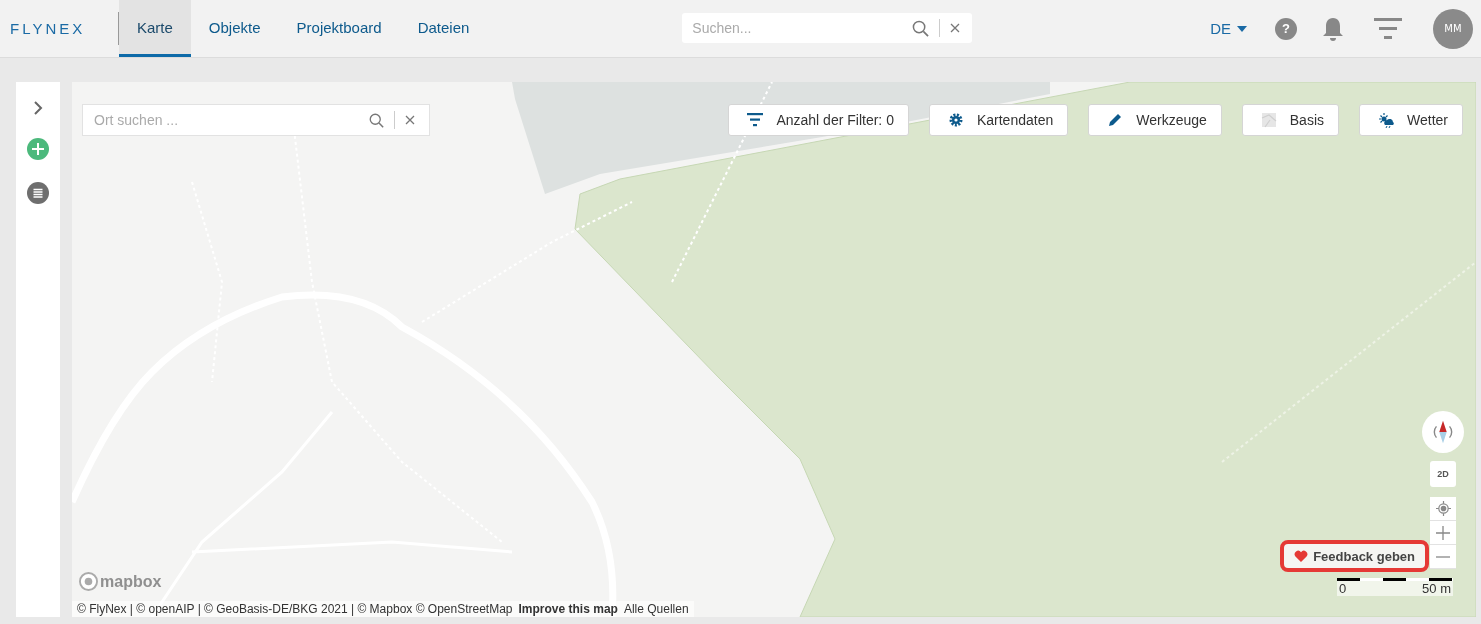 The width and height of the screenshot is (1481, 624). I want to click on gear-icon, so click(955, 120).